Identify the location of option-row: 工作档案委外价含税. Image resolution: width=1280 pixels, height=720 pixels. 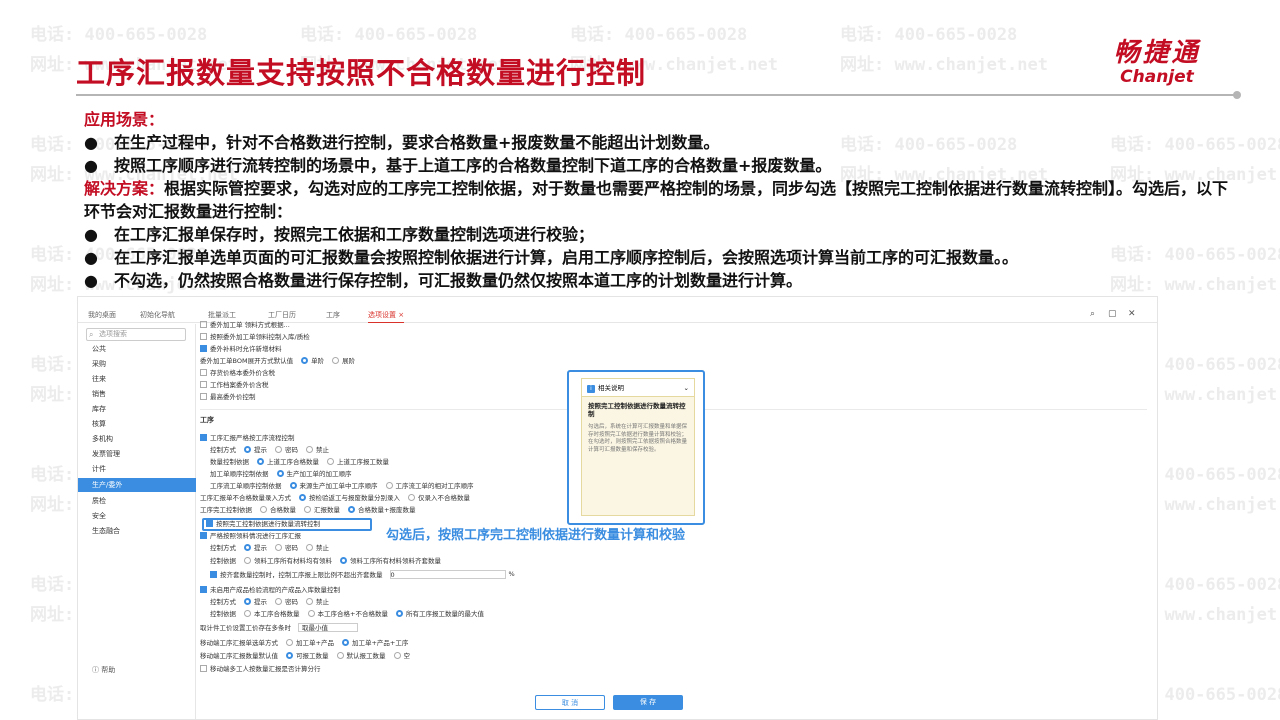
(234, 384).